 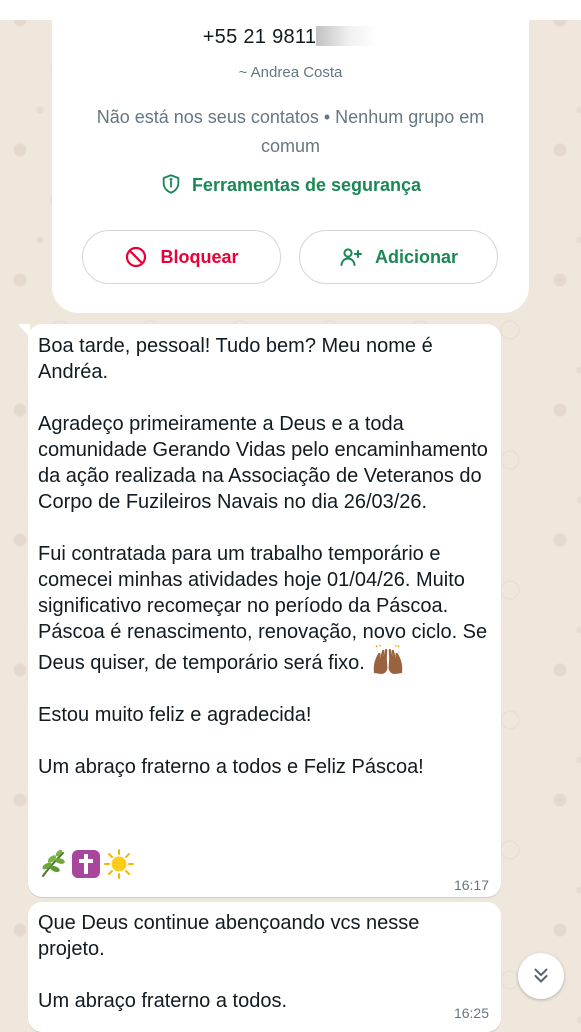 What do you see at coordinates (347, 36) in the screenshot?
I see `phone-redaction` at bounding box center [347, 36].